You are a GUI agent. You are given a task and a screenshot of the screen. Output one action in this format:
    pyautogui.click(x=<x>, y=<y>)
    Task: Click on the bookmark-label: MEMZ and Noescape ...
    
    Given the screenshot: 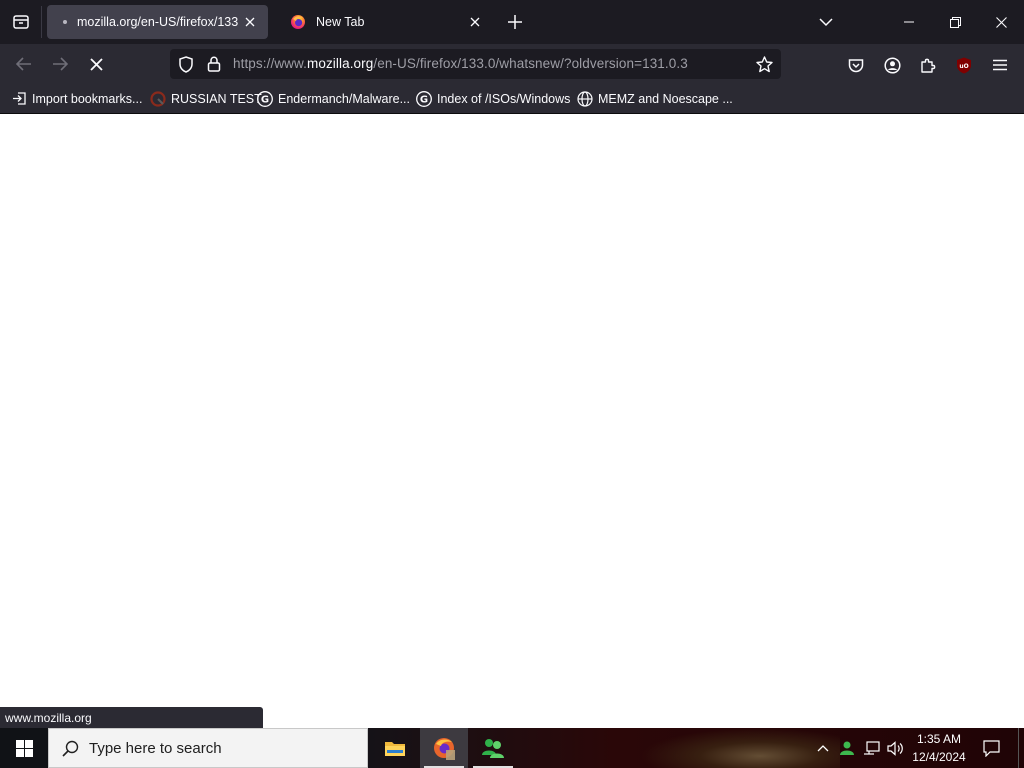 What is the action you would take?
    pyautogui.click(x=665, y=98)
    